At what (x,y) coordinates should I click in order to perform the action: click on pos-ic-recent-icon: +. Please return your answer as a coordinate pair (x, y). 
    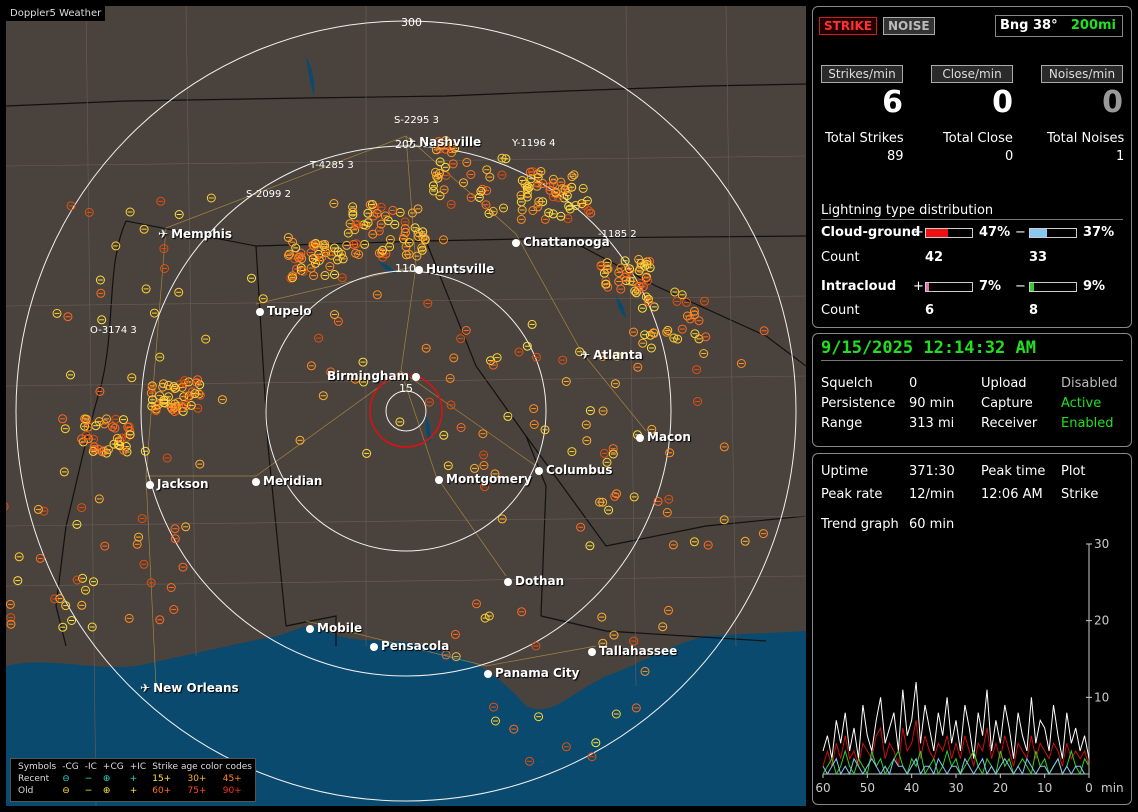
    Looking at the image, I should click on (133, 779).